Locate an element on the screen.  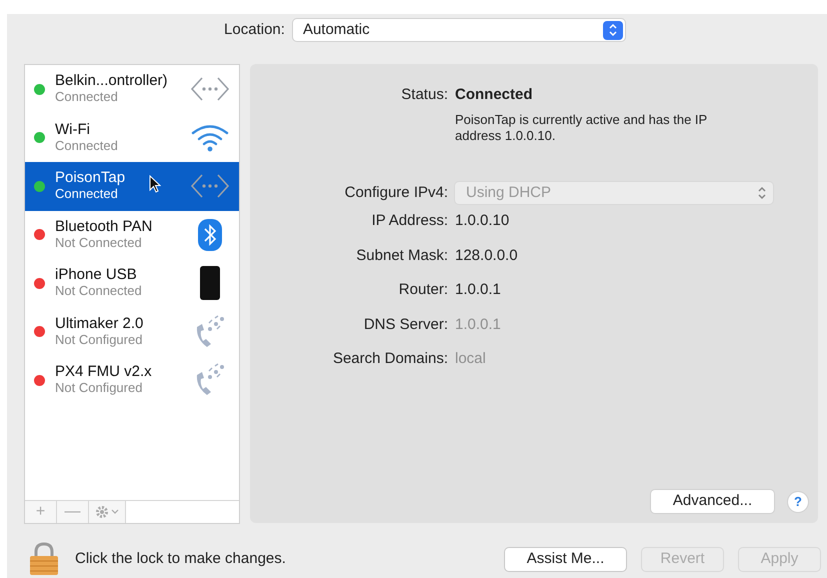
detail-label: Router: is located at coordinates (423, 290).